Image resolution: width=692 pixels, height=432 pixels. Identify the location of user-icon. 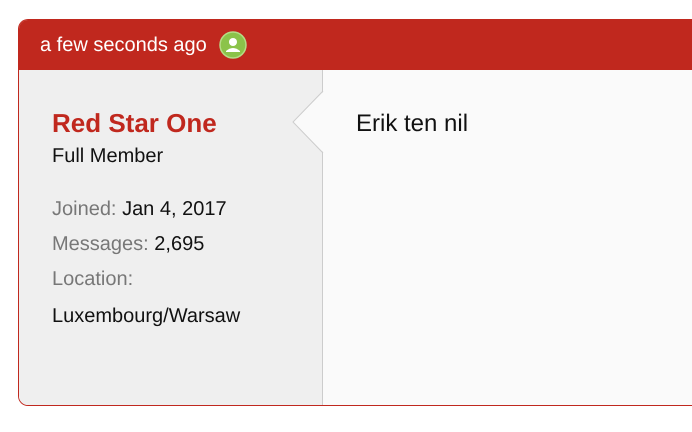
(232, 45).